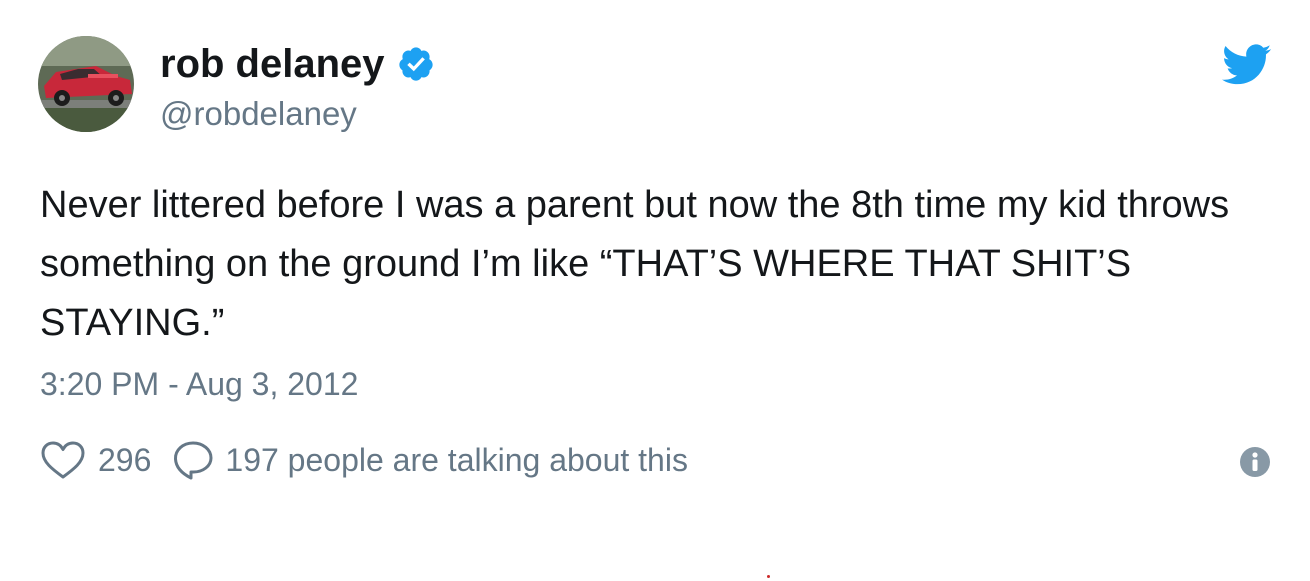 This screenshot has width=1310, height=581. Describe the element at coordinates (1255, 462) in the screenshot. I see `info-icon` at that location.